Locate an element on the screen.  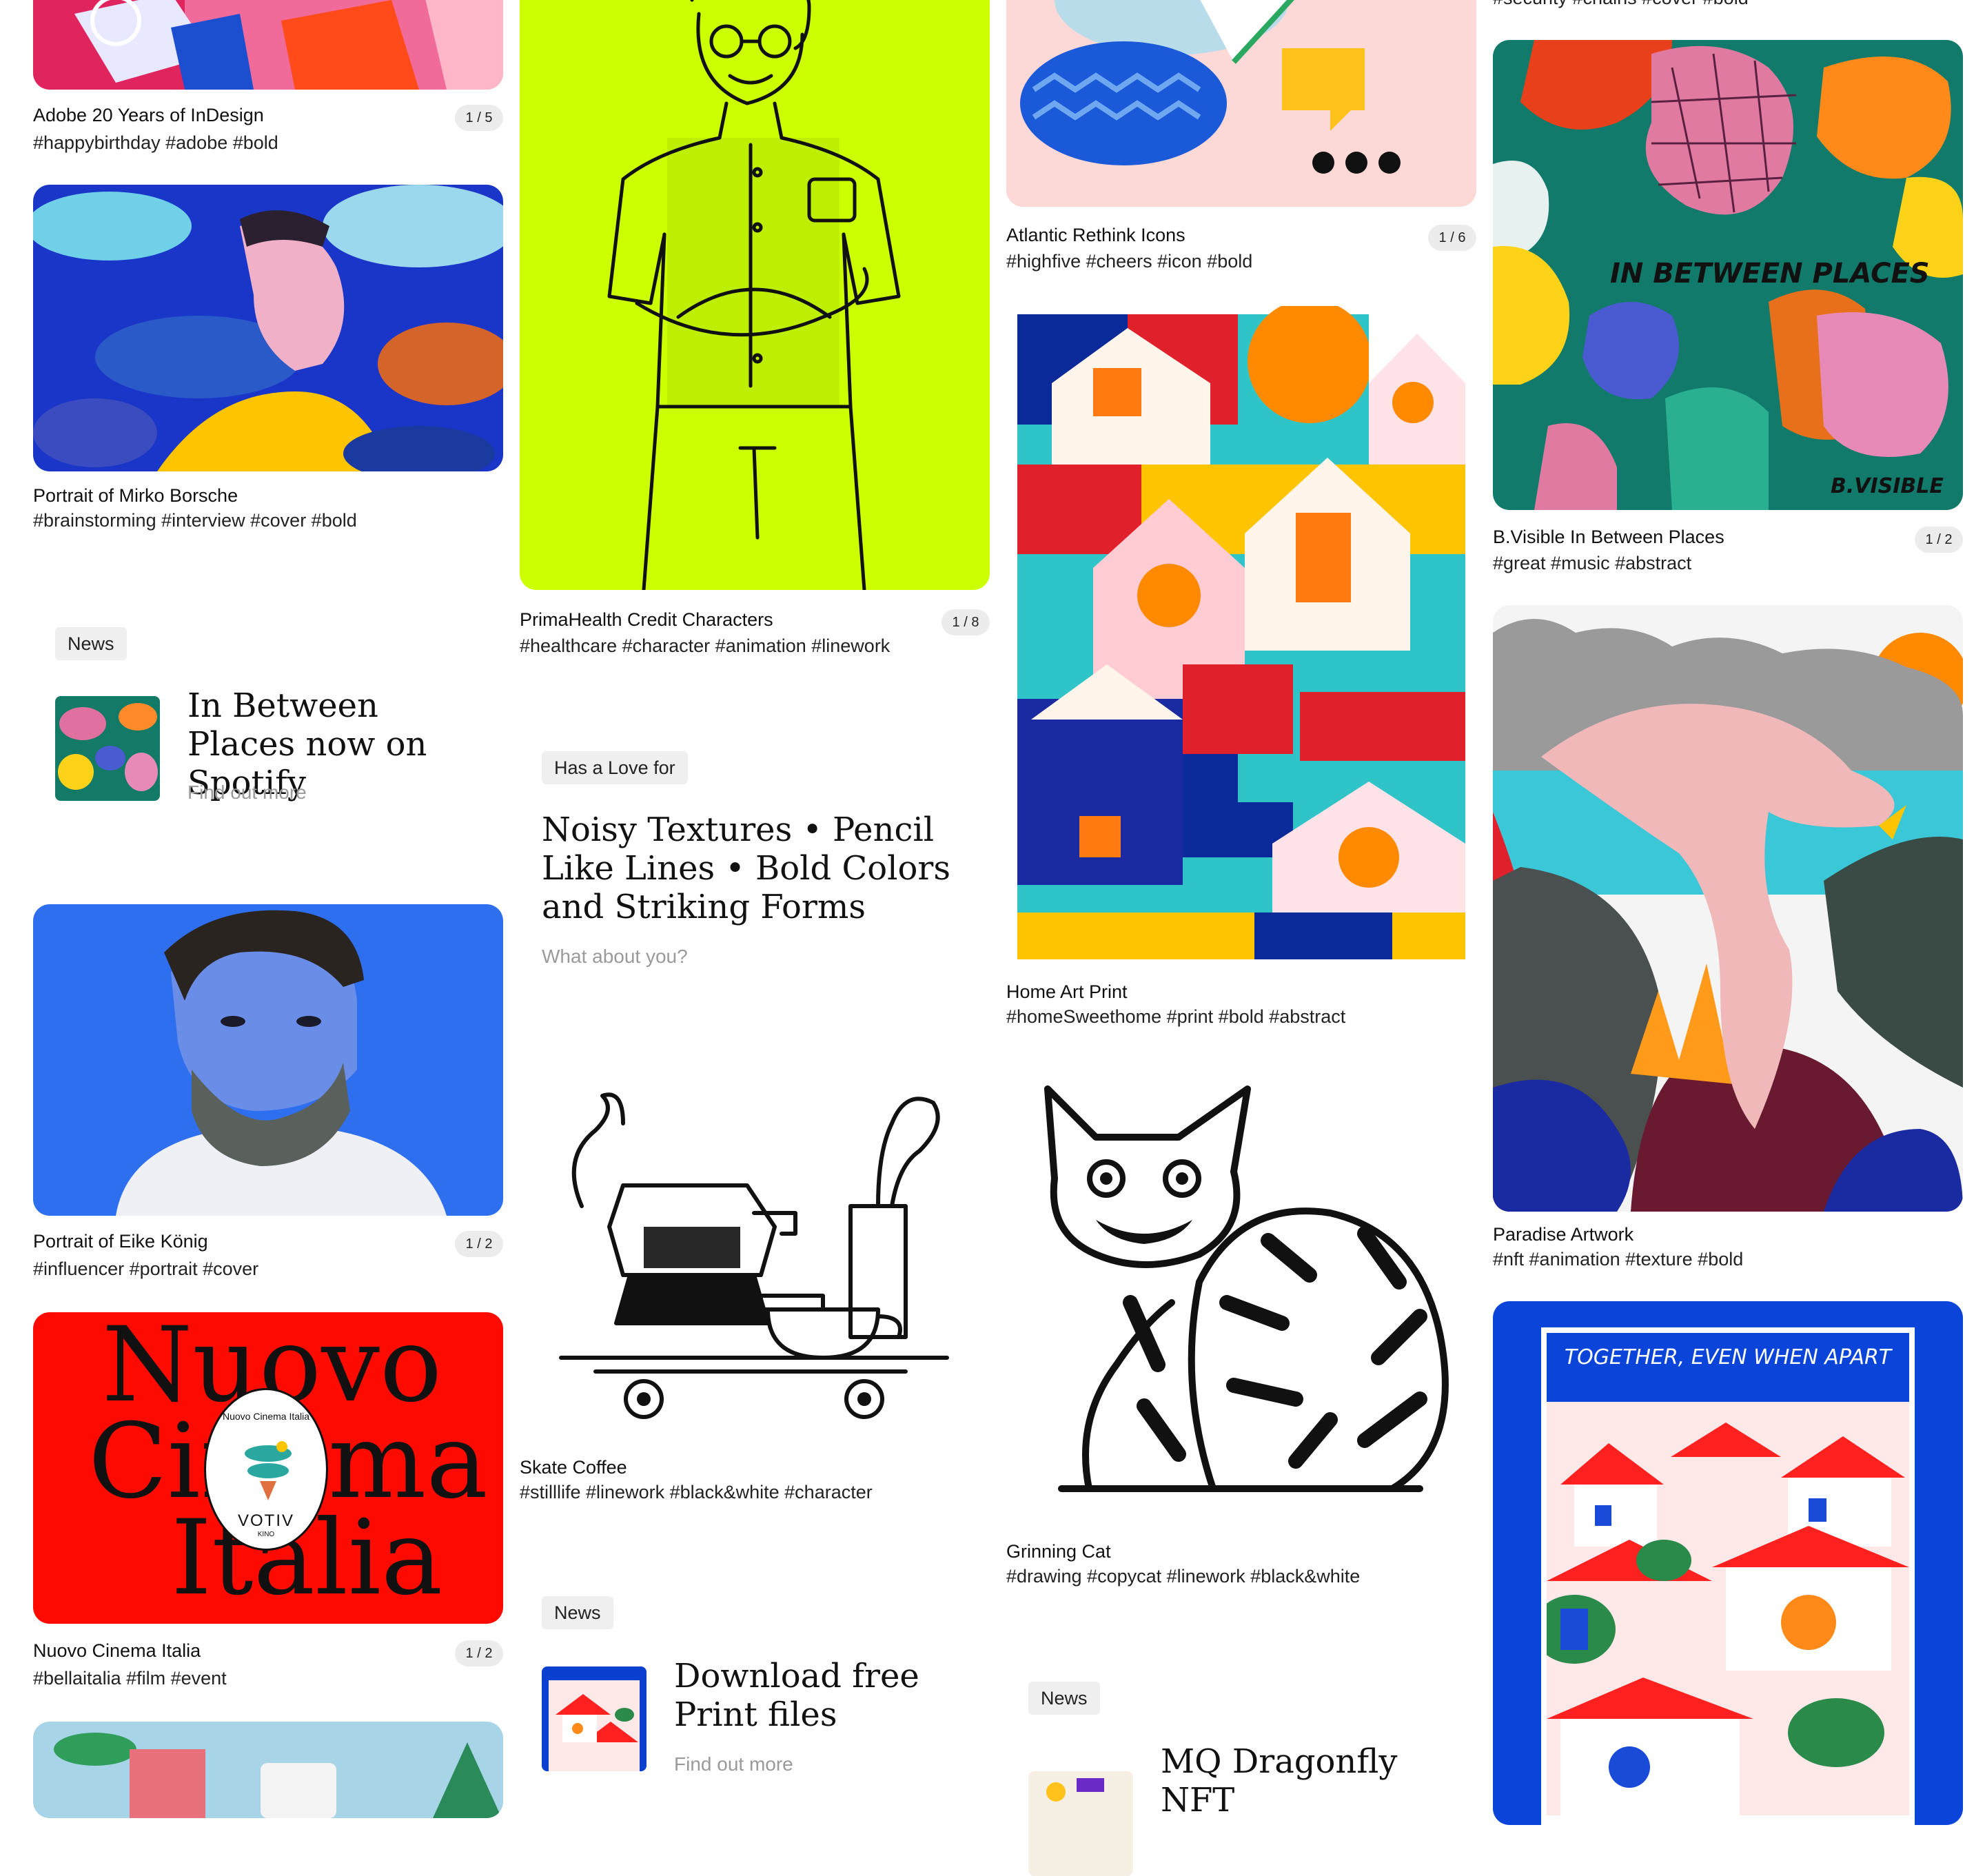
seal-text: Nuovo Cinema Italia is located at coordinates (266, 1416).